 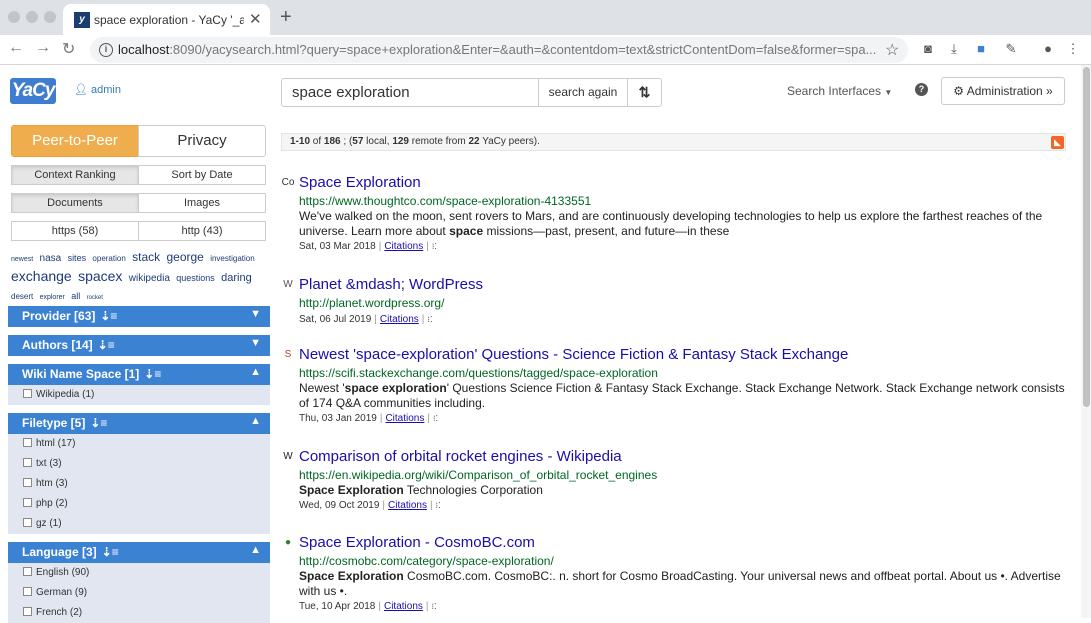 I want to click on https-filter-button: https (58), so click(x=75, y=231).